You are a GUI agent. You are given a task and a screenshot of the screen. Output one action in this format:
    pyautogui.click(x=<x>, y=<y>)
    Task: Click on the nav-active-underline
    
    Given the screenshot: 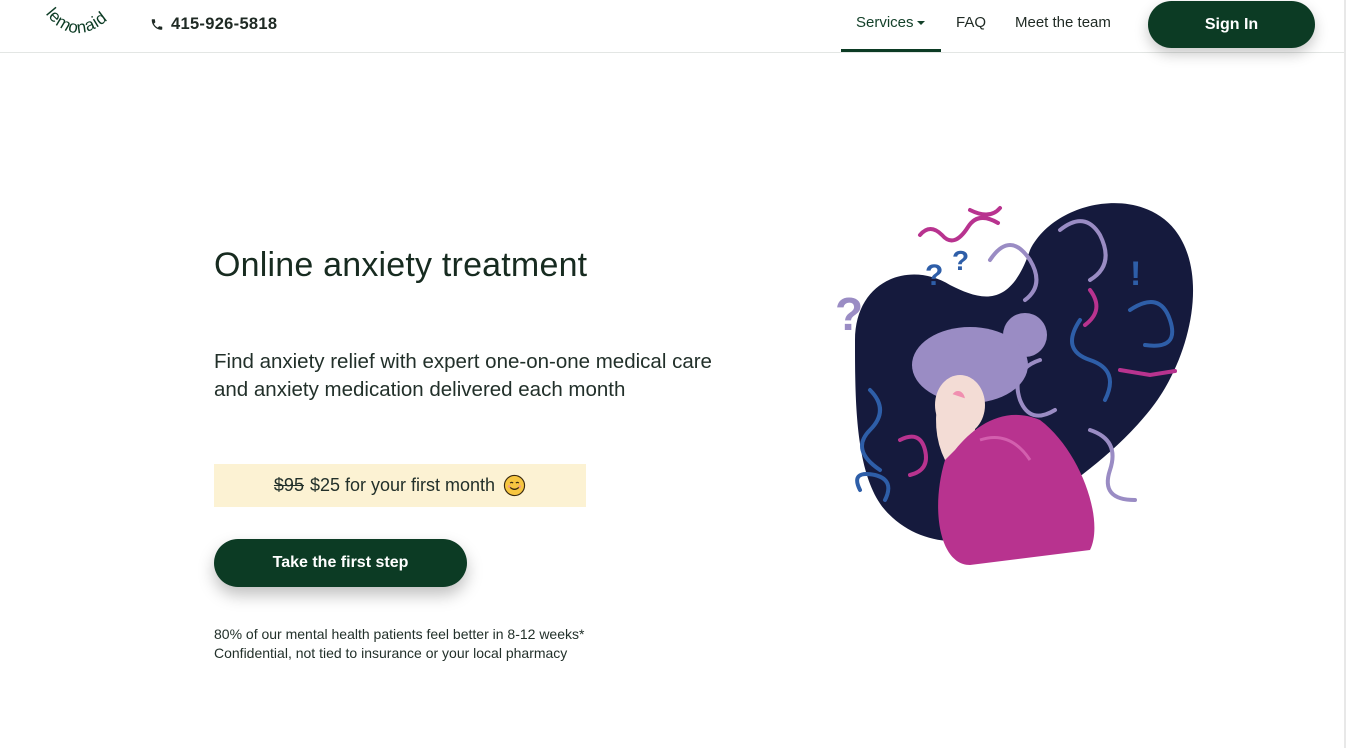 What is the action you would take?
    pyautogui.click(x=891, y=50)
    